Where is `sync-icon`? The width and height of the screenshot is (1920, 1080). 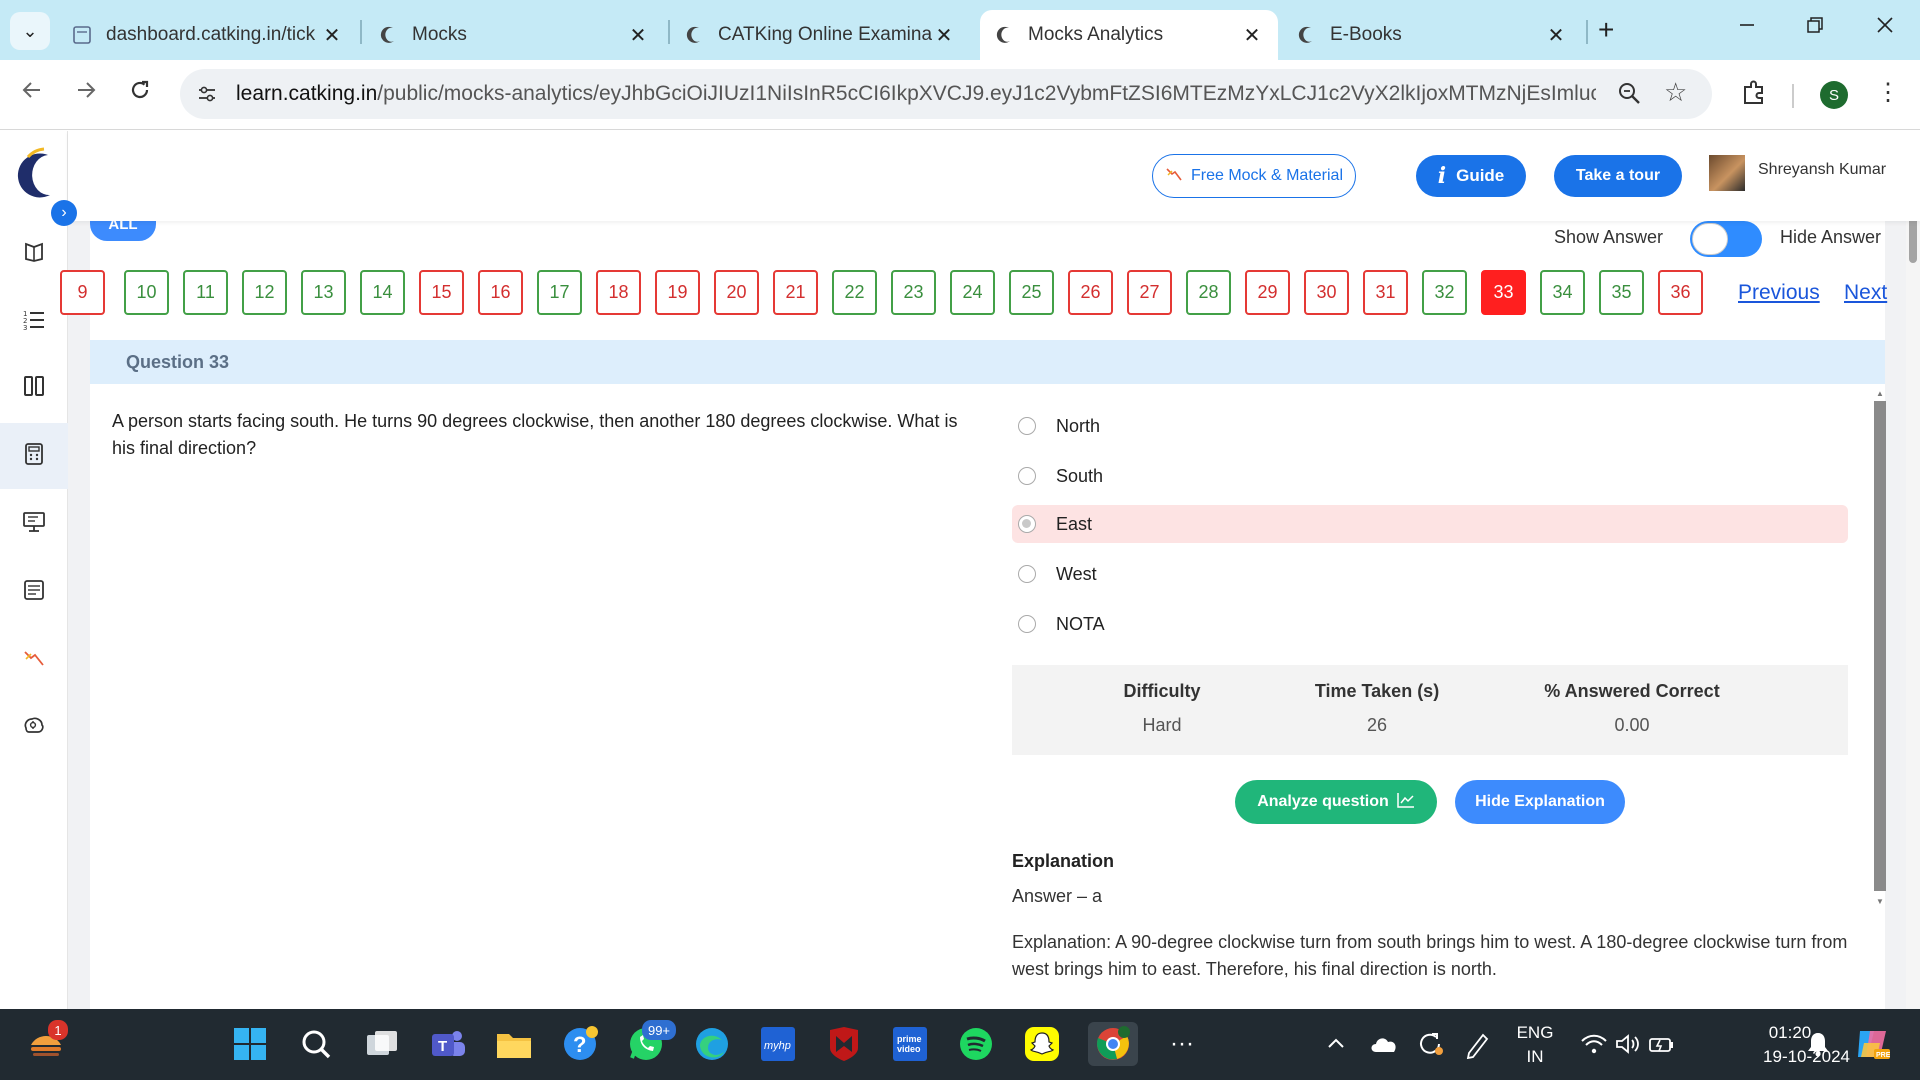 sync-icon is located at coordinates (1430, 1044).